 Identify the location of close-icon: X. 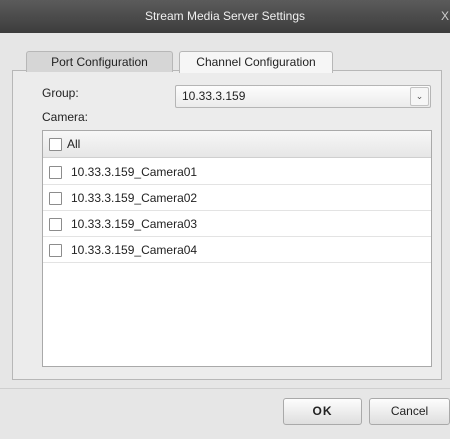
(444, 16).